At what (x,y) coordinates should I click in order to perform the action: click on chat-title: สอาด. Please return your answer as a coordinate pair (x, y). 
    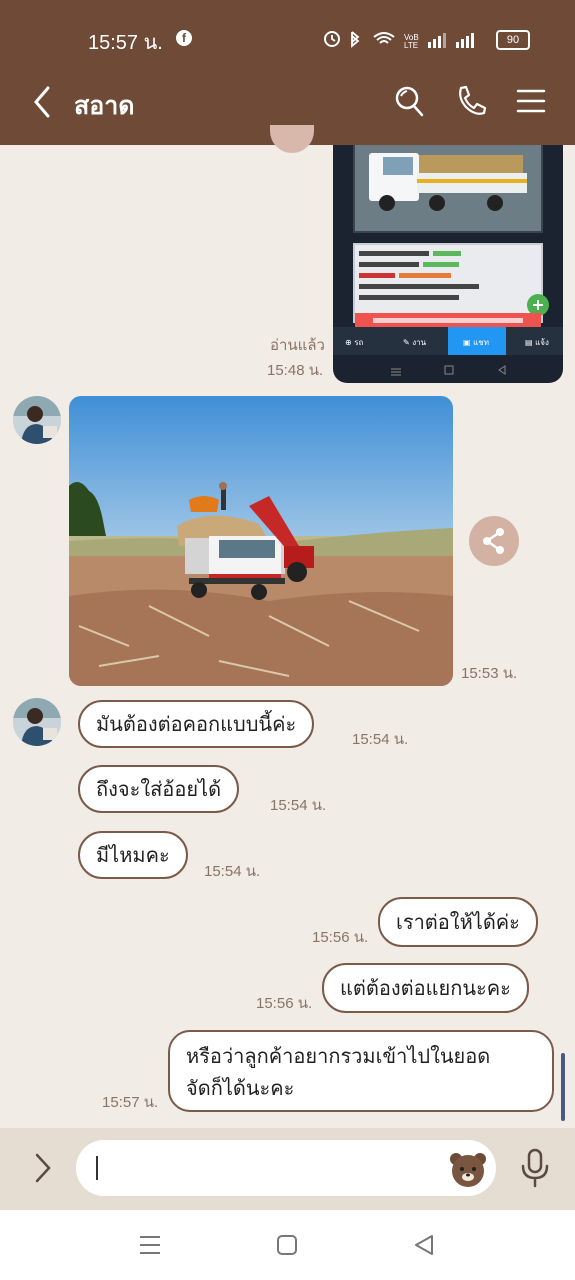
    Looking at the image, I should click on (104, 105).